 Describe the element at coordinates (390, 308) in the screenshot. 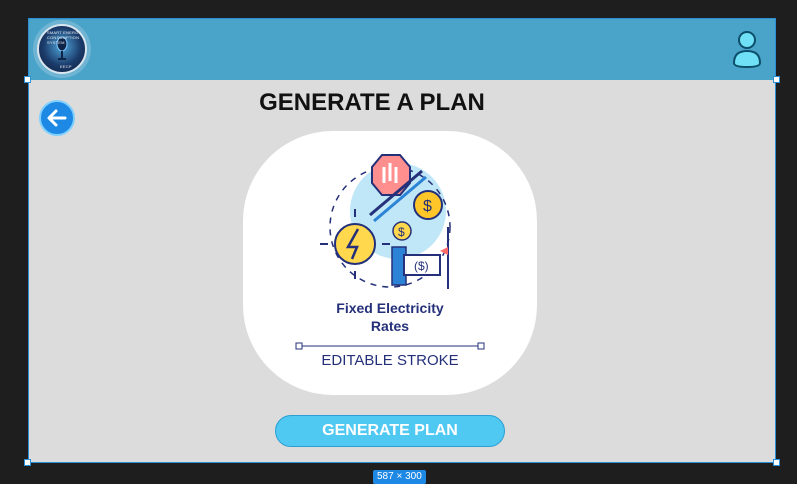

I see `card-caption-line1: Fixed Electricity` at that location.